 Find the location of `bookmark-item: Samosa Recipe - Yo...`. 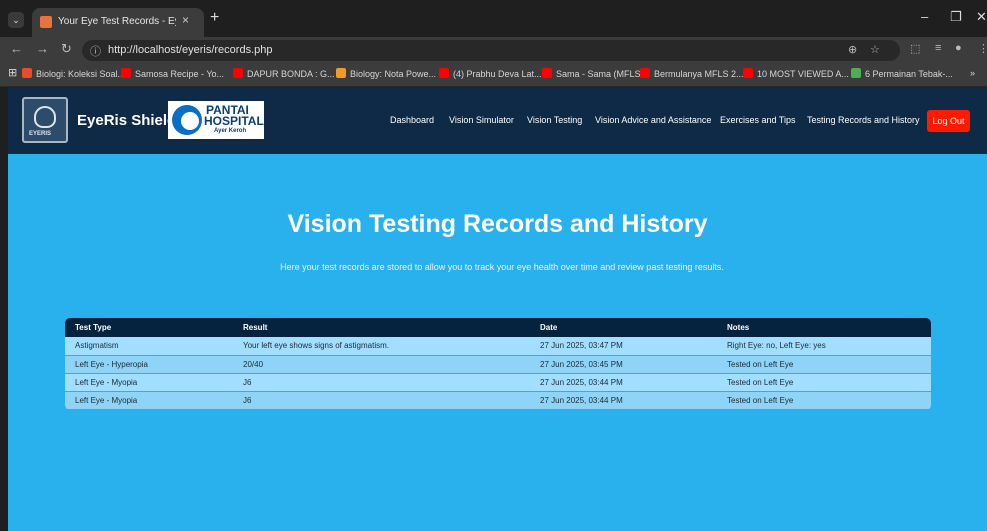

bookmark-item: Samosa Recipe - Yo... is located at coordinates (172, 73).